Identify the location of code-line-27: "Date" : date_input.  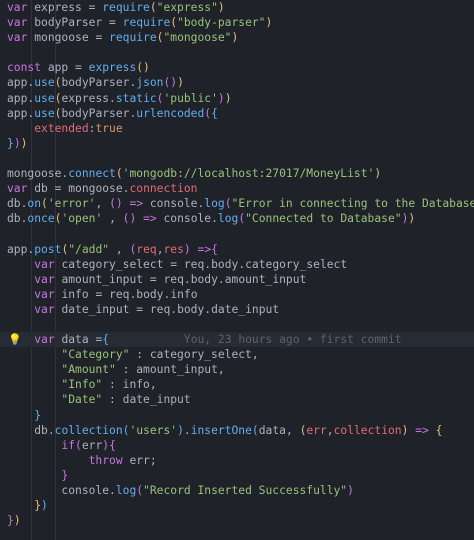
(237, 399).